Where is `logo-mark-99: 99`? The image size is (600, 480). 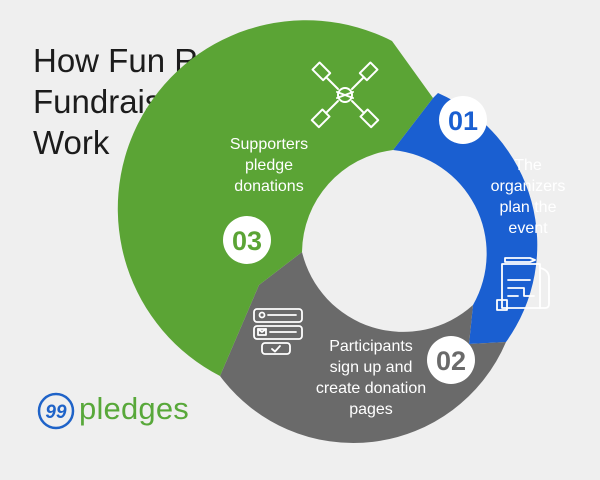 logo-mark-99: 99 is located at coordinates (56, 411).